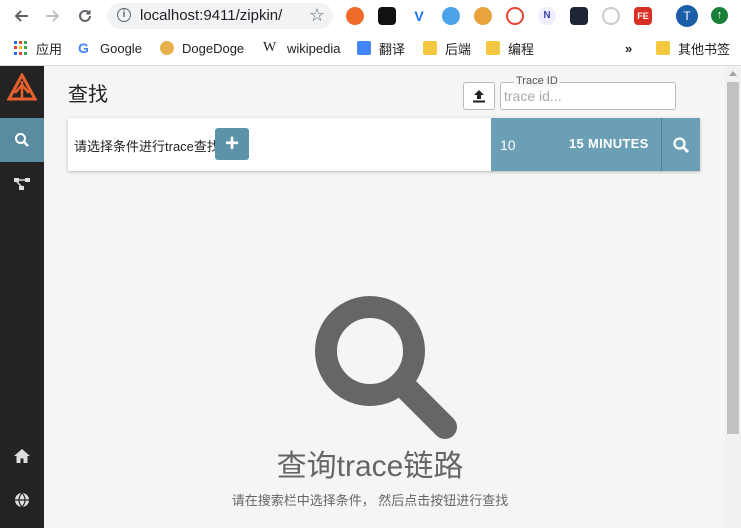 Image resolution: width=741 pixels, height=528 pixels. I want to click on upload-json-button, so click(479, 96).